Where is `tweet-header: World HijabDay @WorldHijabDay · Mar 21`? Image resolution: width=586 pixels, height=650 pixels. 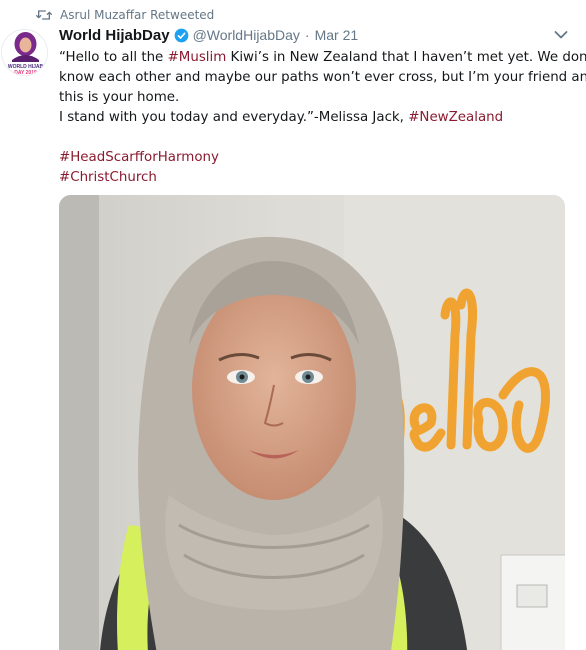
tweet-header: World HijabDay @WorldHijabDay · Mar 21 is located at coordinates (208, 35).